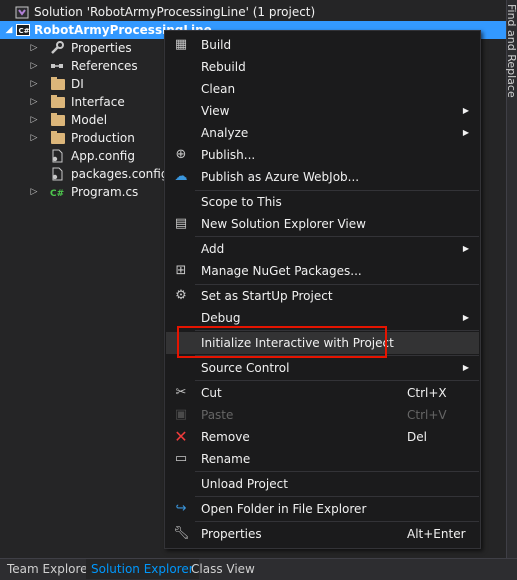  What do you see at coordinates (231, 534) in the screenshot?
I see `menu-item-label: Properties` at bounding box center [231, 534].